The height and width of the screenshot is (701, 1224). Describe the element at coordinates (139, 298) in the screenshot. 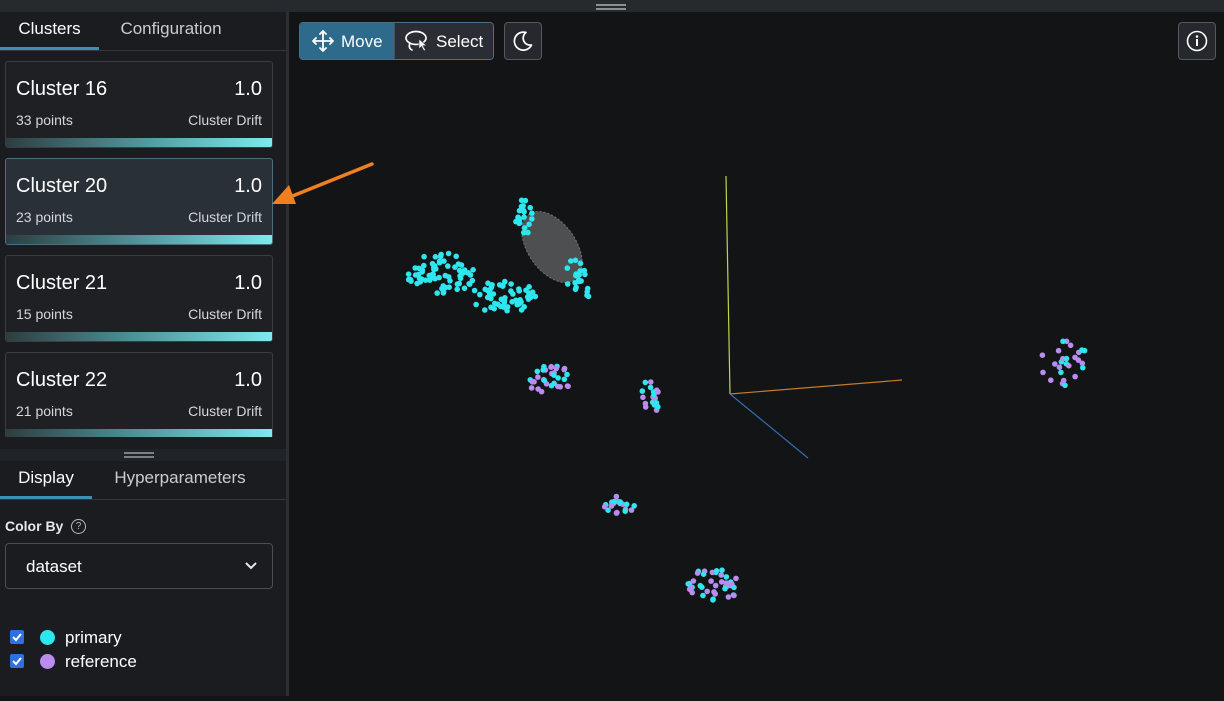

I see `cluster-card-21: Cluster 21 1.0 15 points Cluster Drift` at that location.